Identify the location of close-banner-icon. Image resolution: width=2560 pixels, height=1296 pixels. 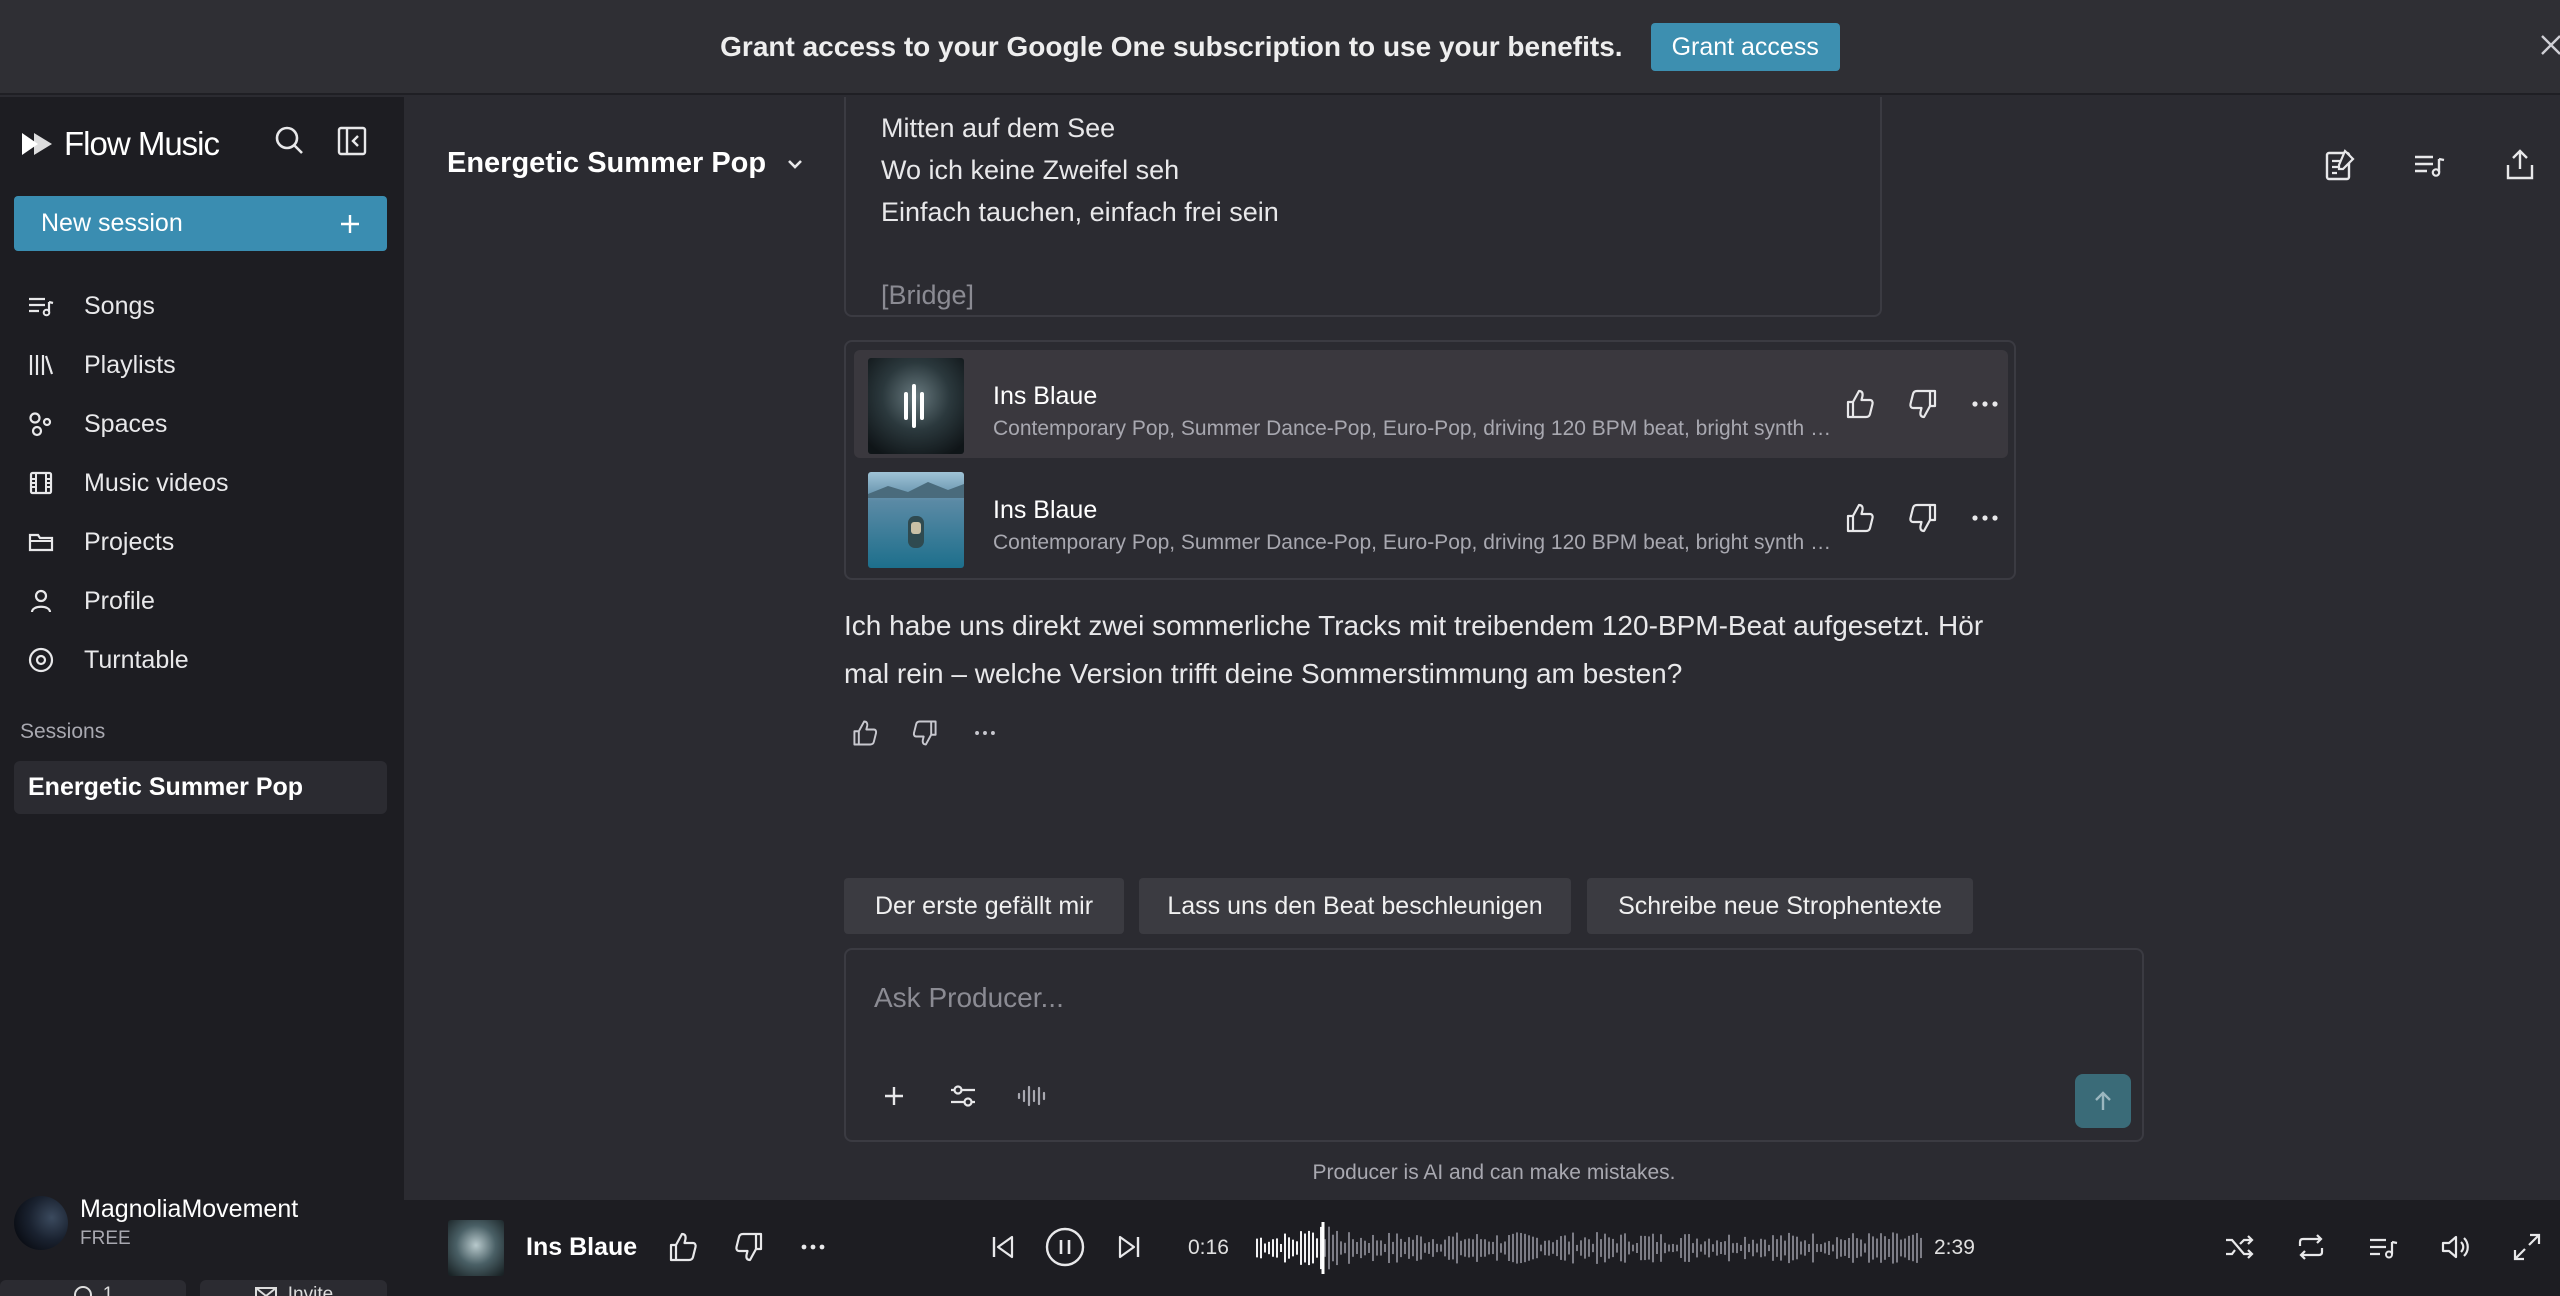
(2547, 44).